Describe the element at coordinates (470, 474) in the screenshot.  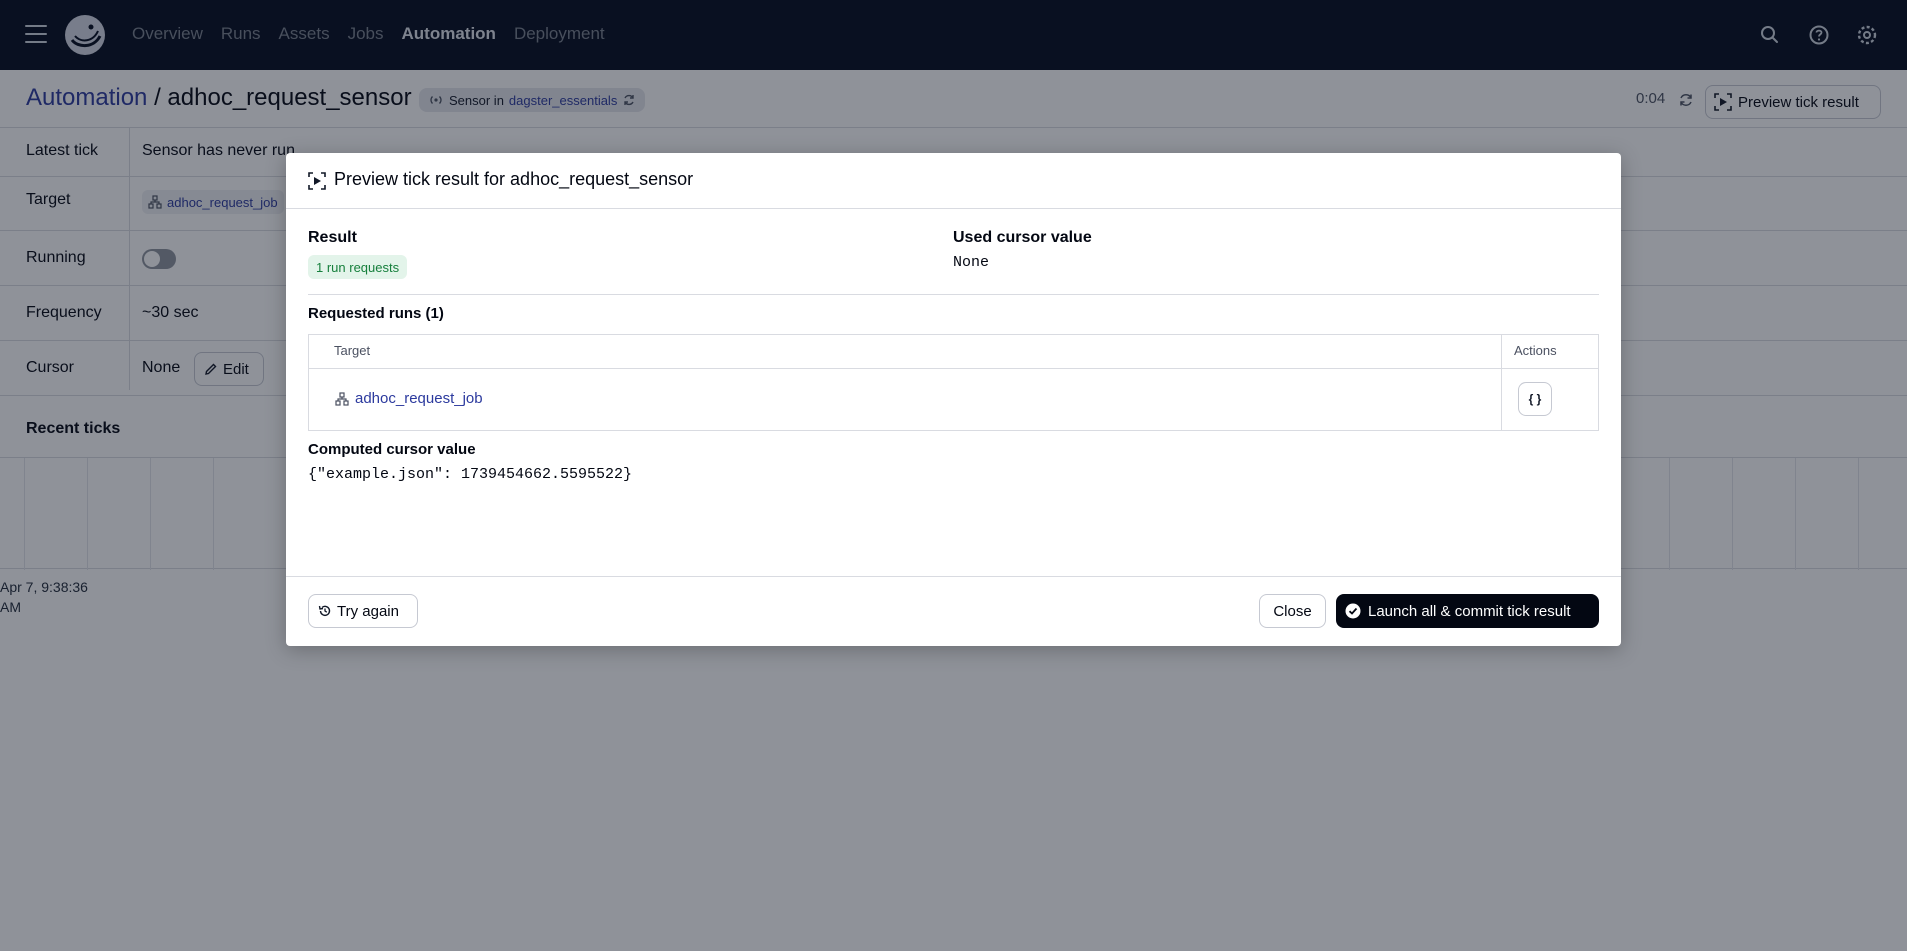
I see `computed-cursor-value: {"example.json": 1739454662.5595522}` at that location.